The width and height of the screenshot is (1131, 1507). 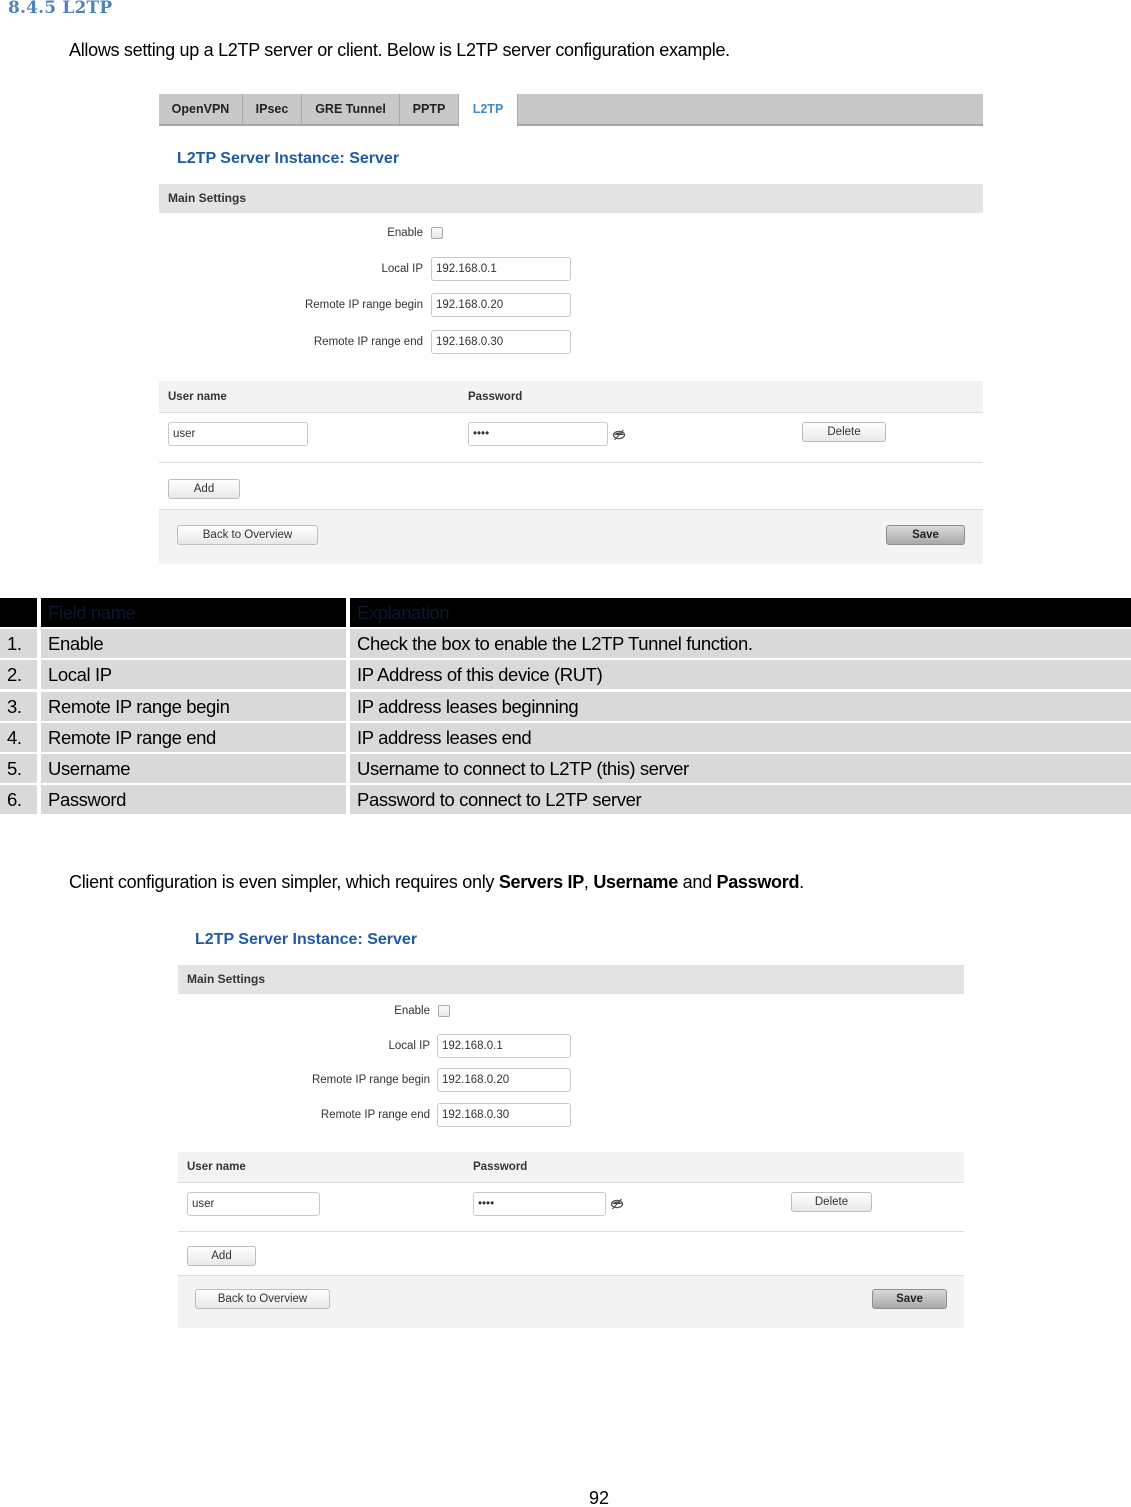 I want to click on password-term: Password, so click(x=758, y=882).